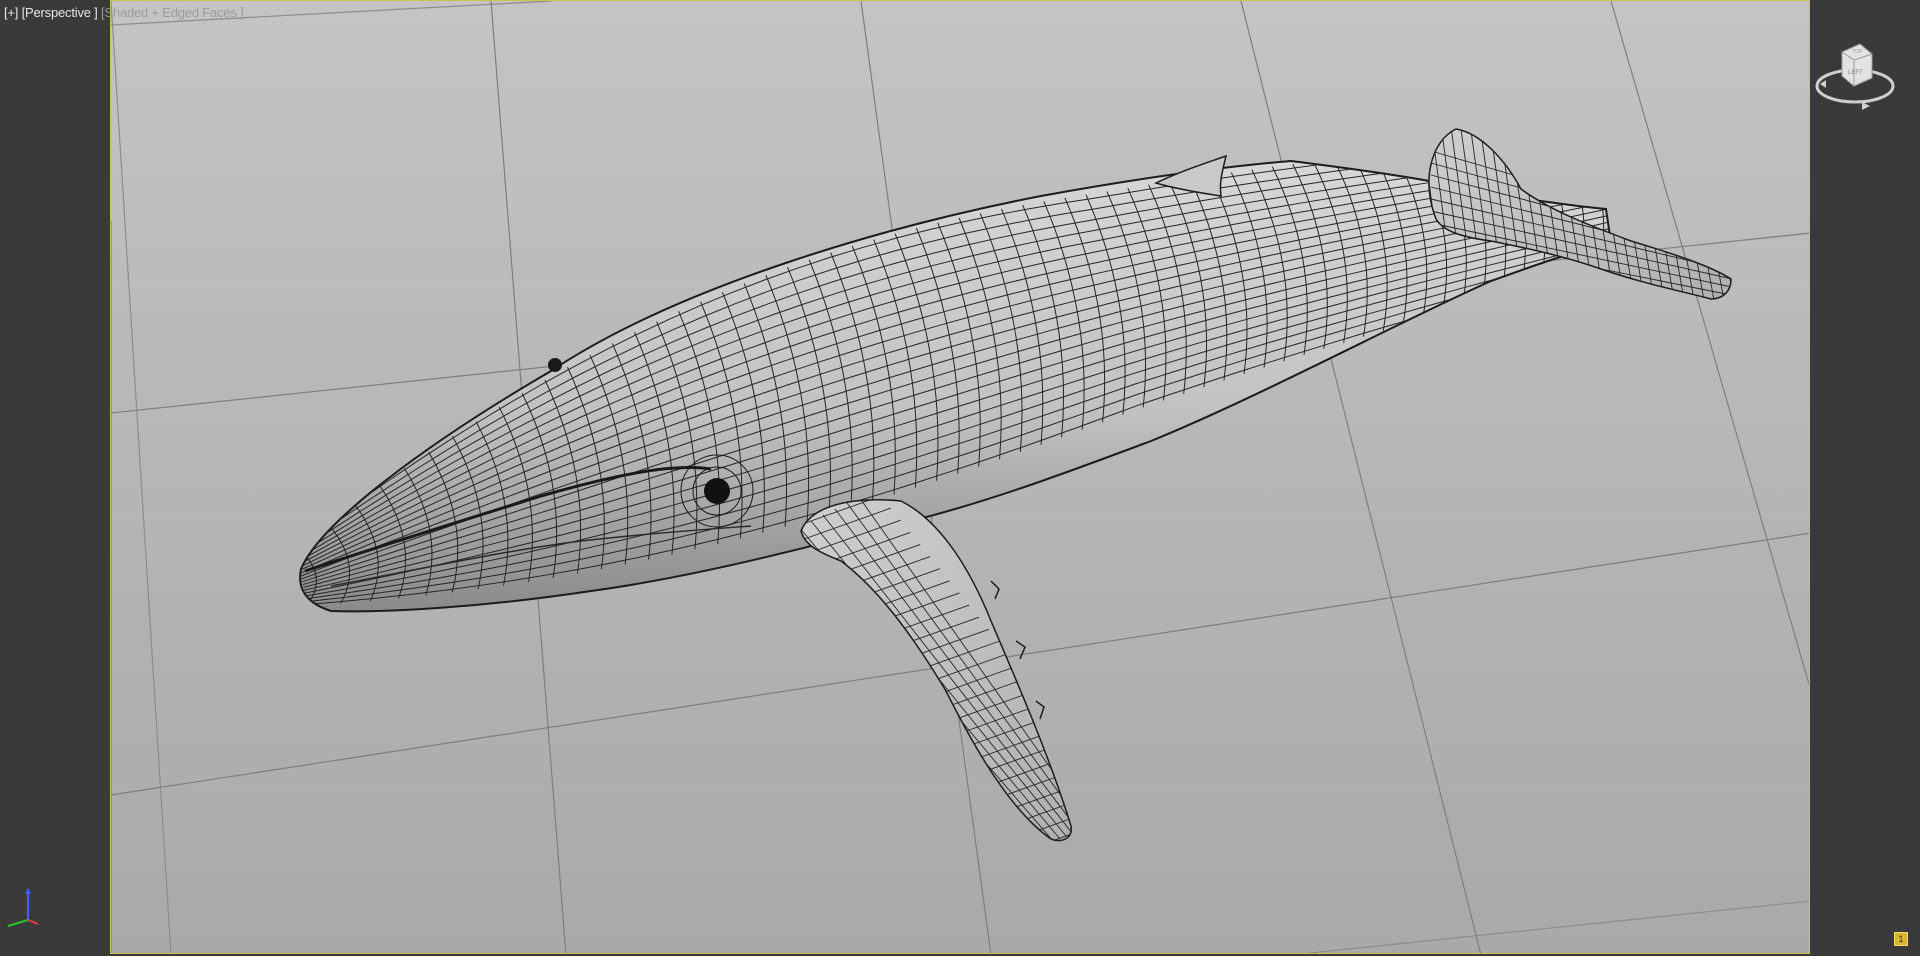 The image size is (1920, 956). Describe the element at coordinates (172, 12) in the screenshot. I see `viewport-shading-menu: [Shaded + Edged Faces ]` at that location.